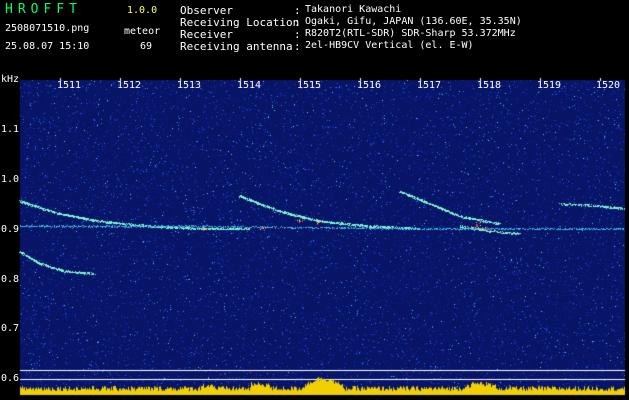  I want to click on x-tick-label: 1515, so click(309, 85).